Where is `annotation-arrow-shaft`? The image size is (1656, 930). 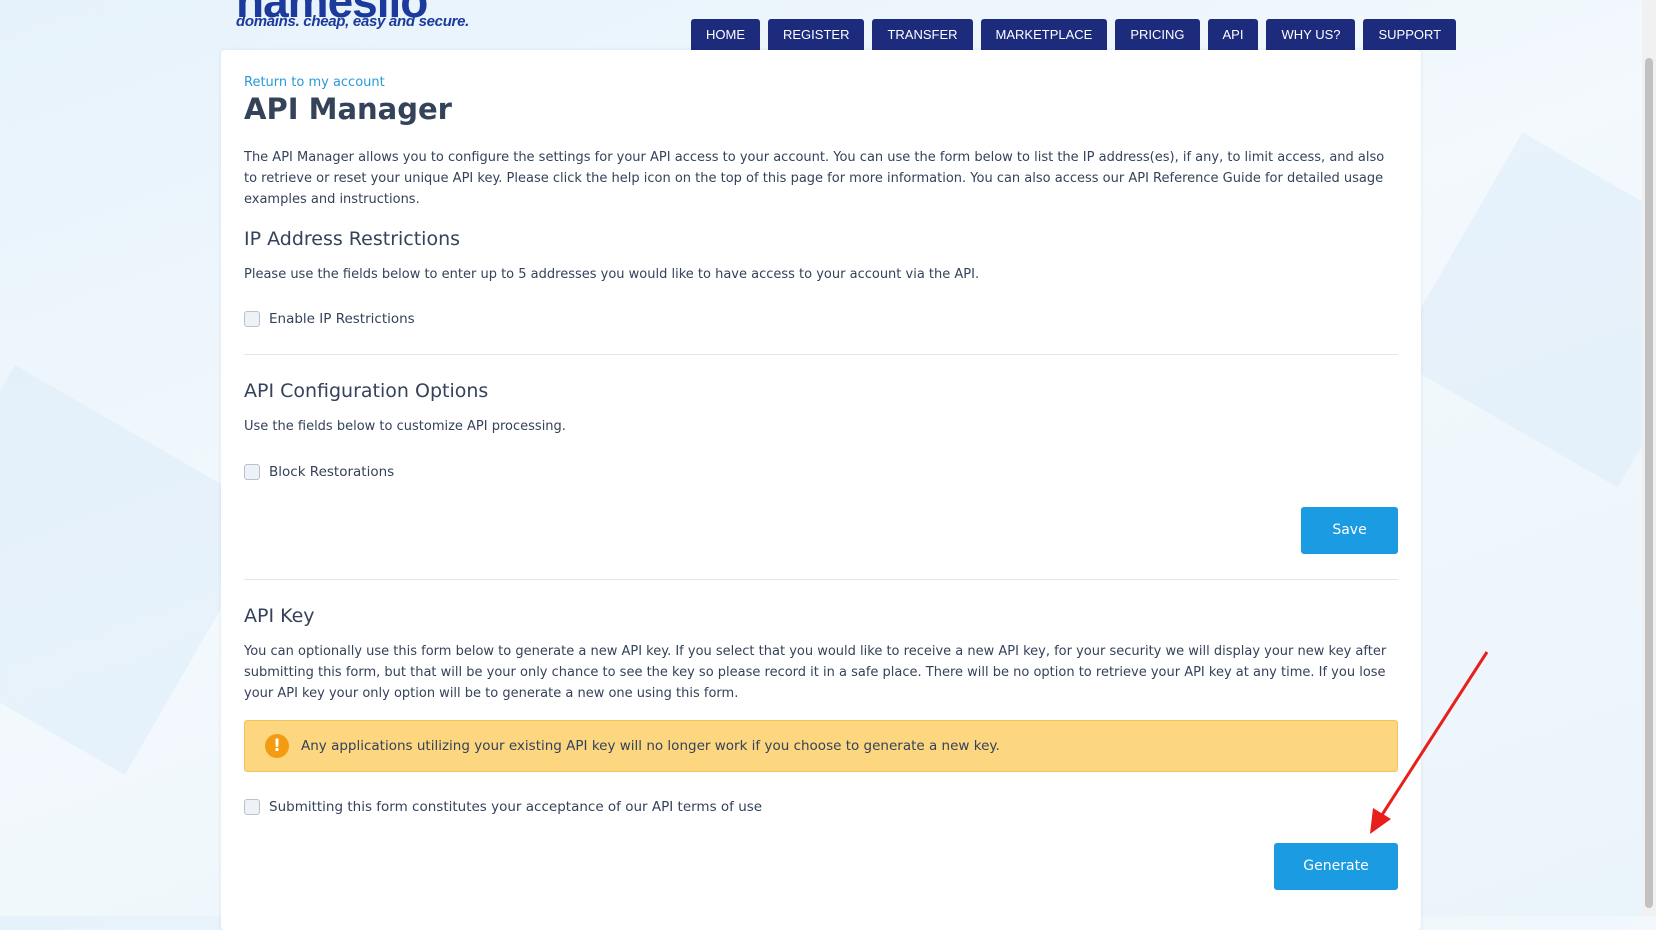 annotation-arrow-shaft is located at coordinates (1433, 735).